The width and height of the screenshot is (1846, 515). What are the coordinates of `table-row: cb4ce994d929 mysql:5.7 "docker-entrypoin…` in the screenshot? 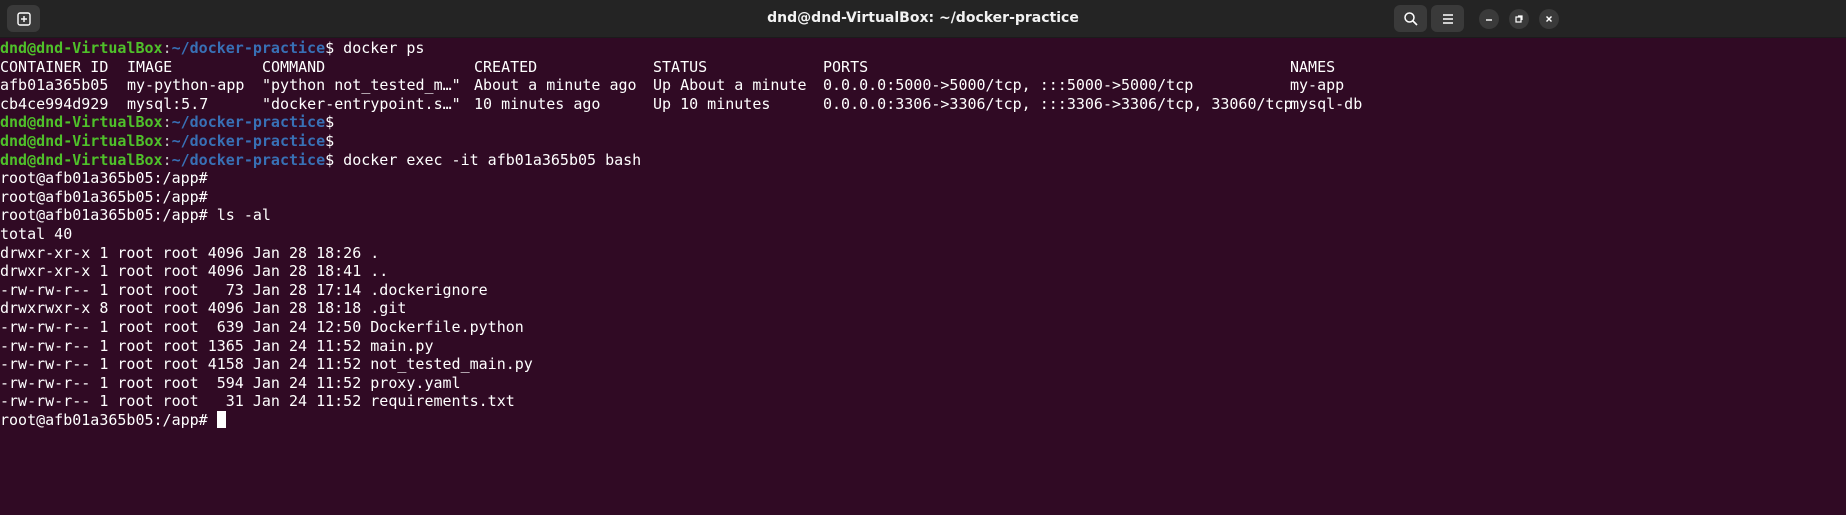 It's located at (923, 104).